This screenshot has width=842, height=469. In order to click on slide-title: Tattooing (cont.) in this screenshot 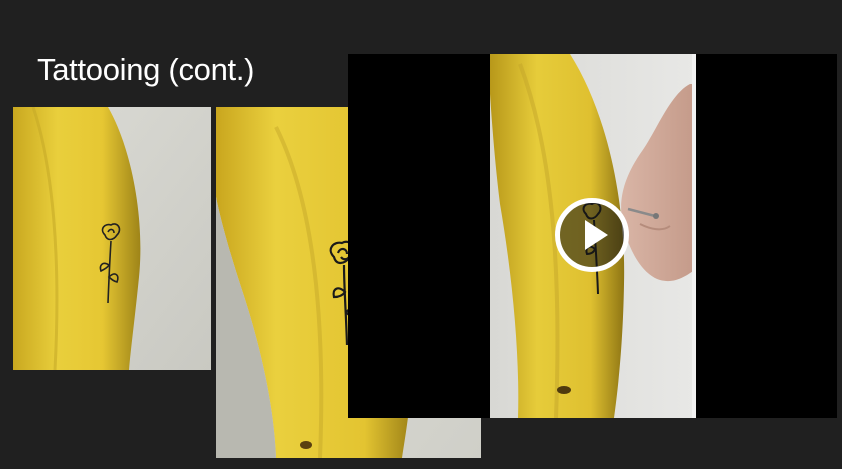, I will do `click(146, 69)`.